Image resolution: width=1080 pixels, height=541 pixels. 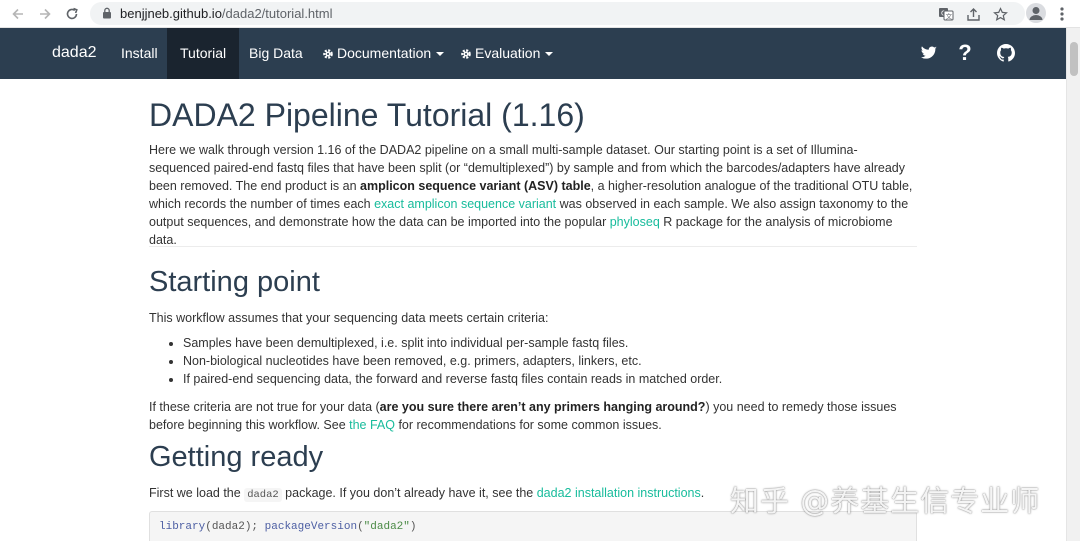 What do you see at coordinates (1036, 13) in the screenshot?
I see `profile-avatar-icon` at bounding box center [1036, 13].